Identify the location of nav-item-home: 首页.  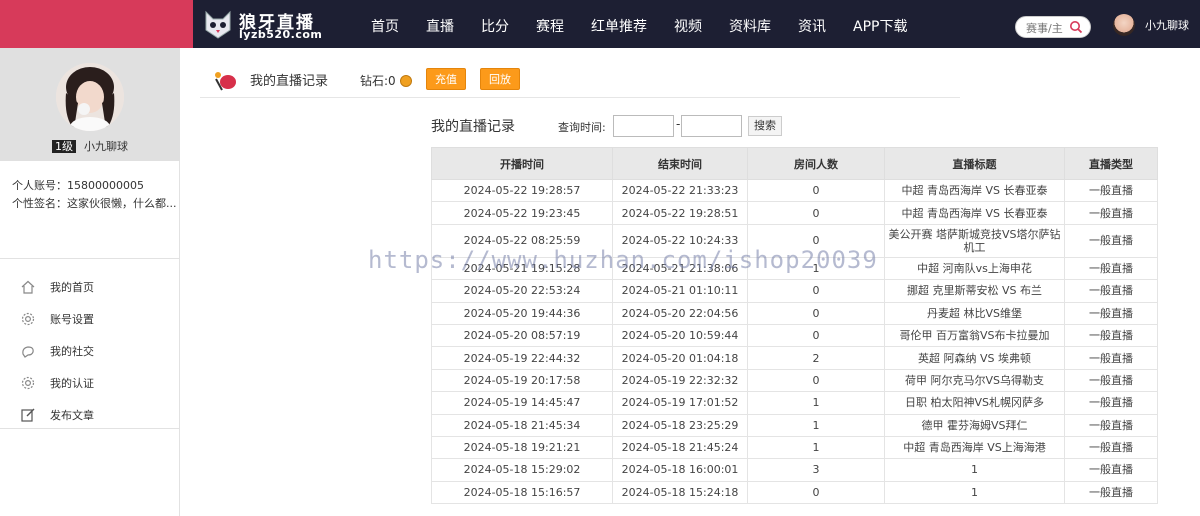
(385, 24).